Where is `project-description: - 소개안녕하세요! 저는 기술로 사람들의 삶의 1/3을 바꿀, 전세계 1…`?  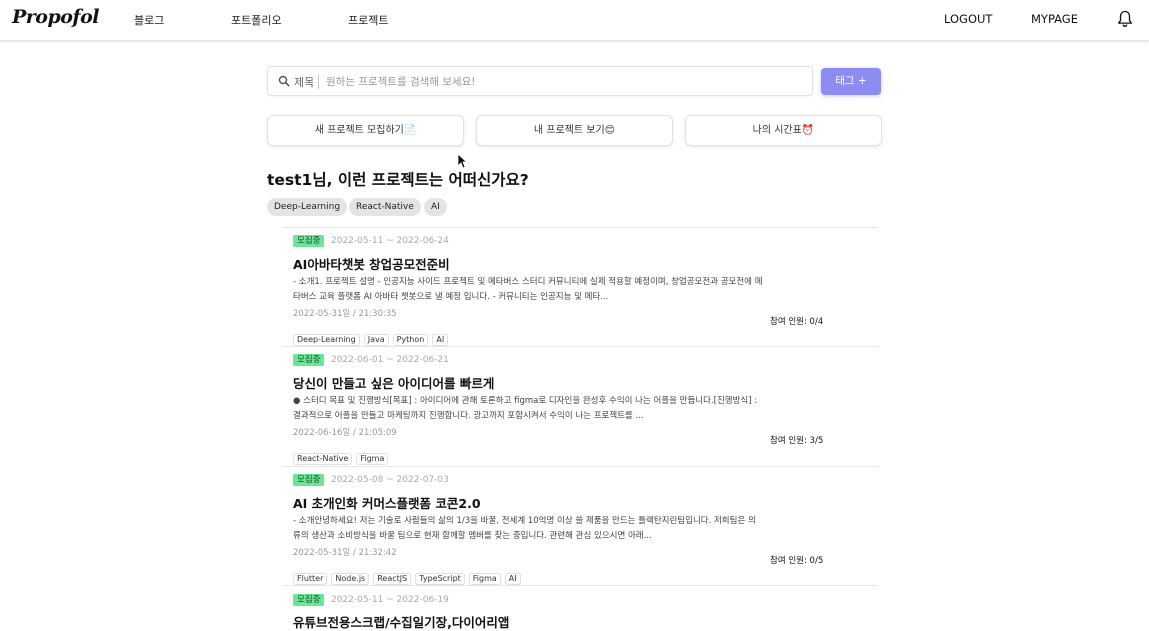
project-description: - 소개안녕하세요! 저는 기술로 사람들의 삶의 1/3을 바꿀, 전세계 1… is located at coordinates (524, 528).